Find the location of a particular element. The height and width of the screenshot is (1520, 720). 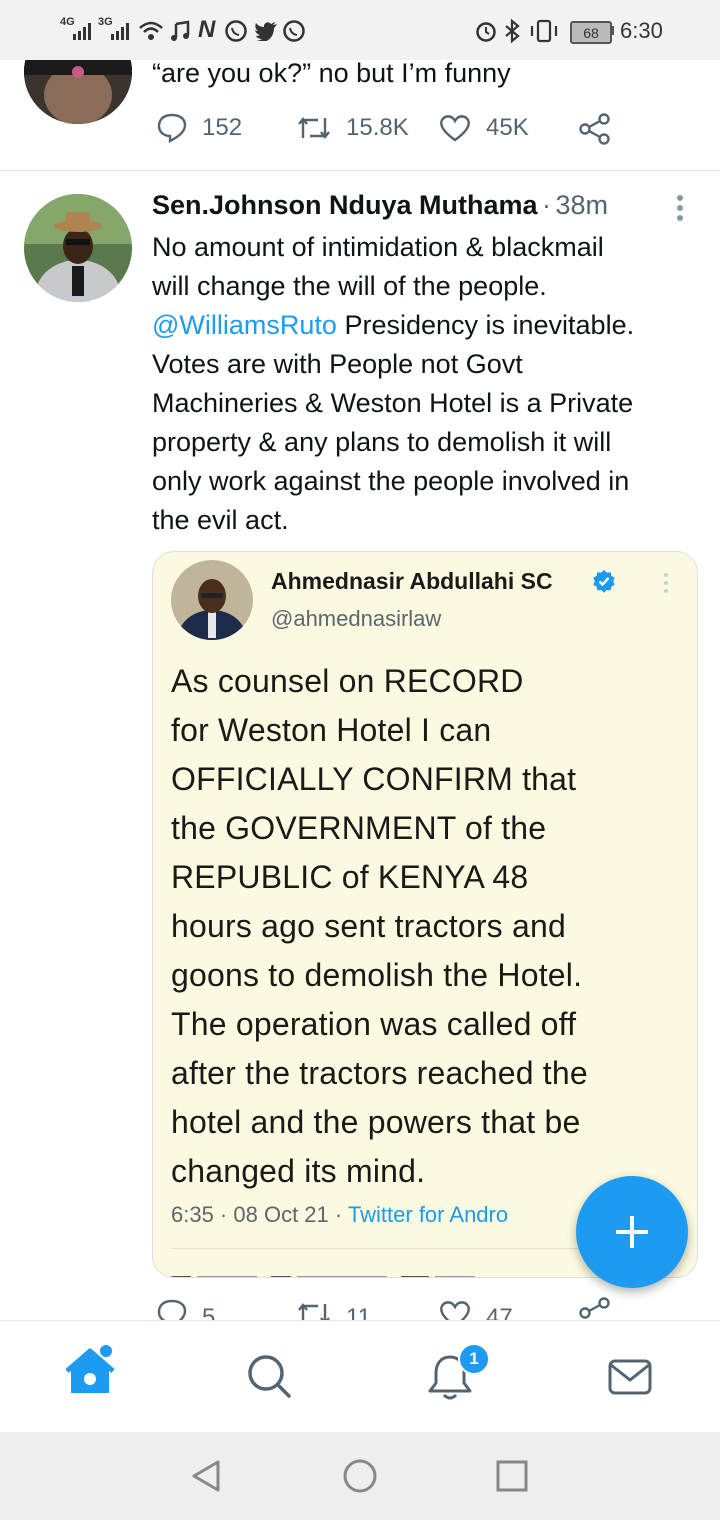

verified-badge-icon is located at coordinates (604, 581).